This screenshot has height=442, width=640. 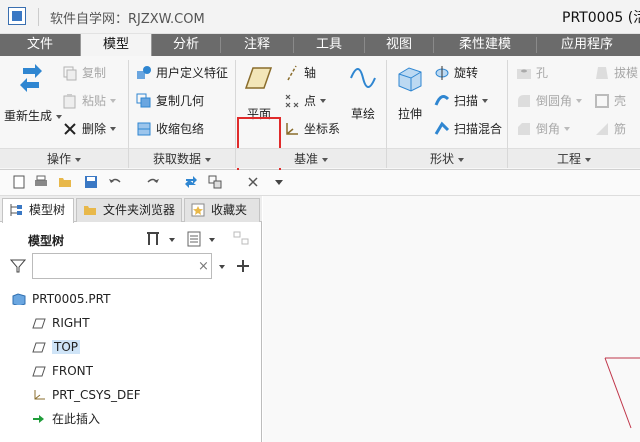 What do you see at coordinates (532, 72) in the screenshot?
I see `hole-button: 孔` at bounding box center [532, 72].